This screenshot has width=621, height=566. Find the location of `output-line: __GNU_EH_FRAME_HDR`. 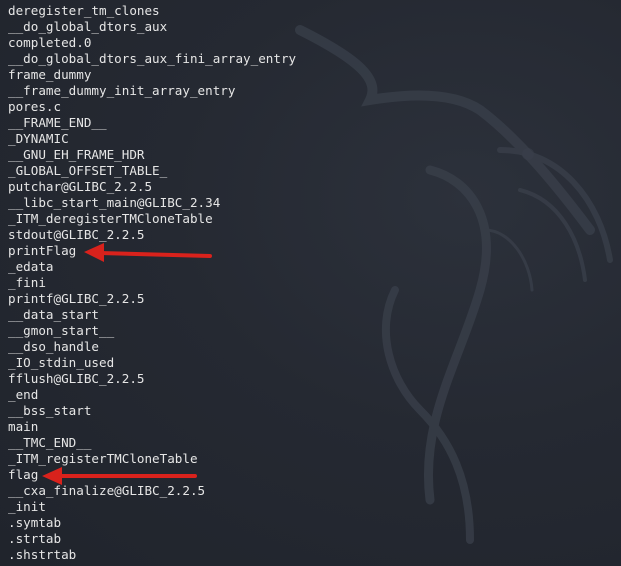

output-line: __GNU_EH_FRAME_HDR is located at coordinates (76, 154).